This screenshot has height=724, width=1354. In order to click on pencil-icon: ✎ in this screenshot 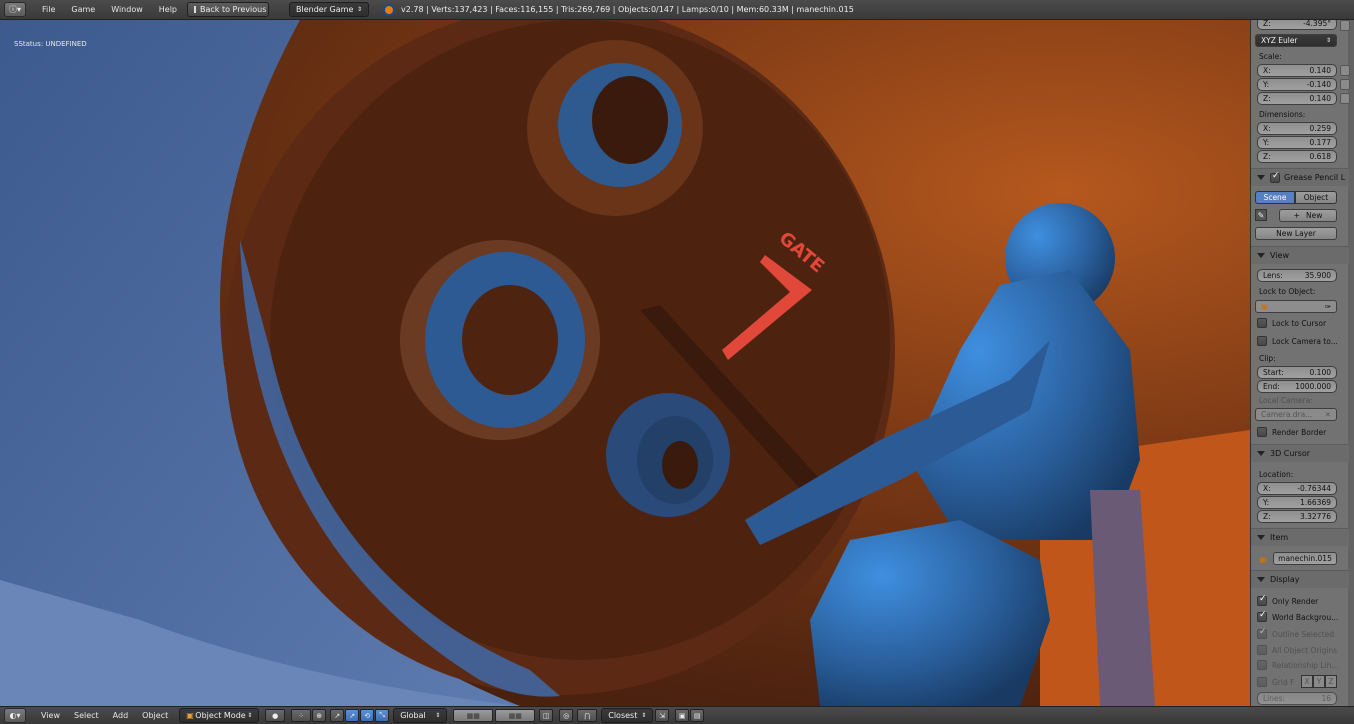, I will do `click(1261, 215)`.